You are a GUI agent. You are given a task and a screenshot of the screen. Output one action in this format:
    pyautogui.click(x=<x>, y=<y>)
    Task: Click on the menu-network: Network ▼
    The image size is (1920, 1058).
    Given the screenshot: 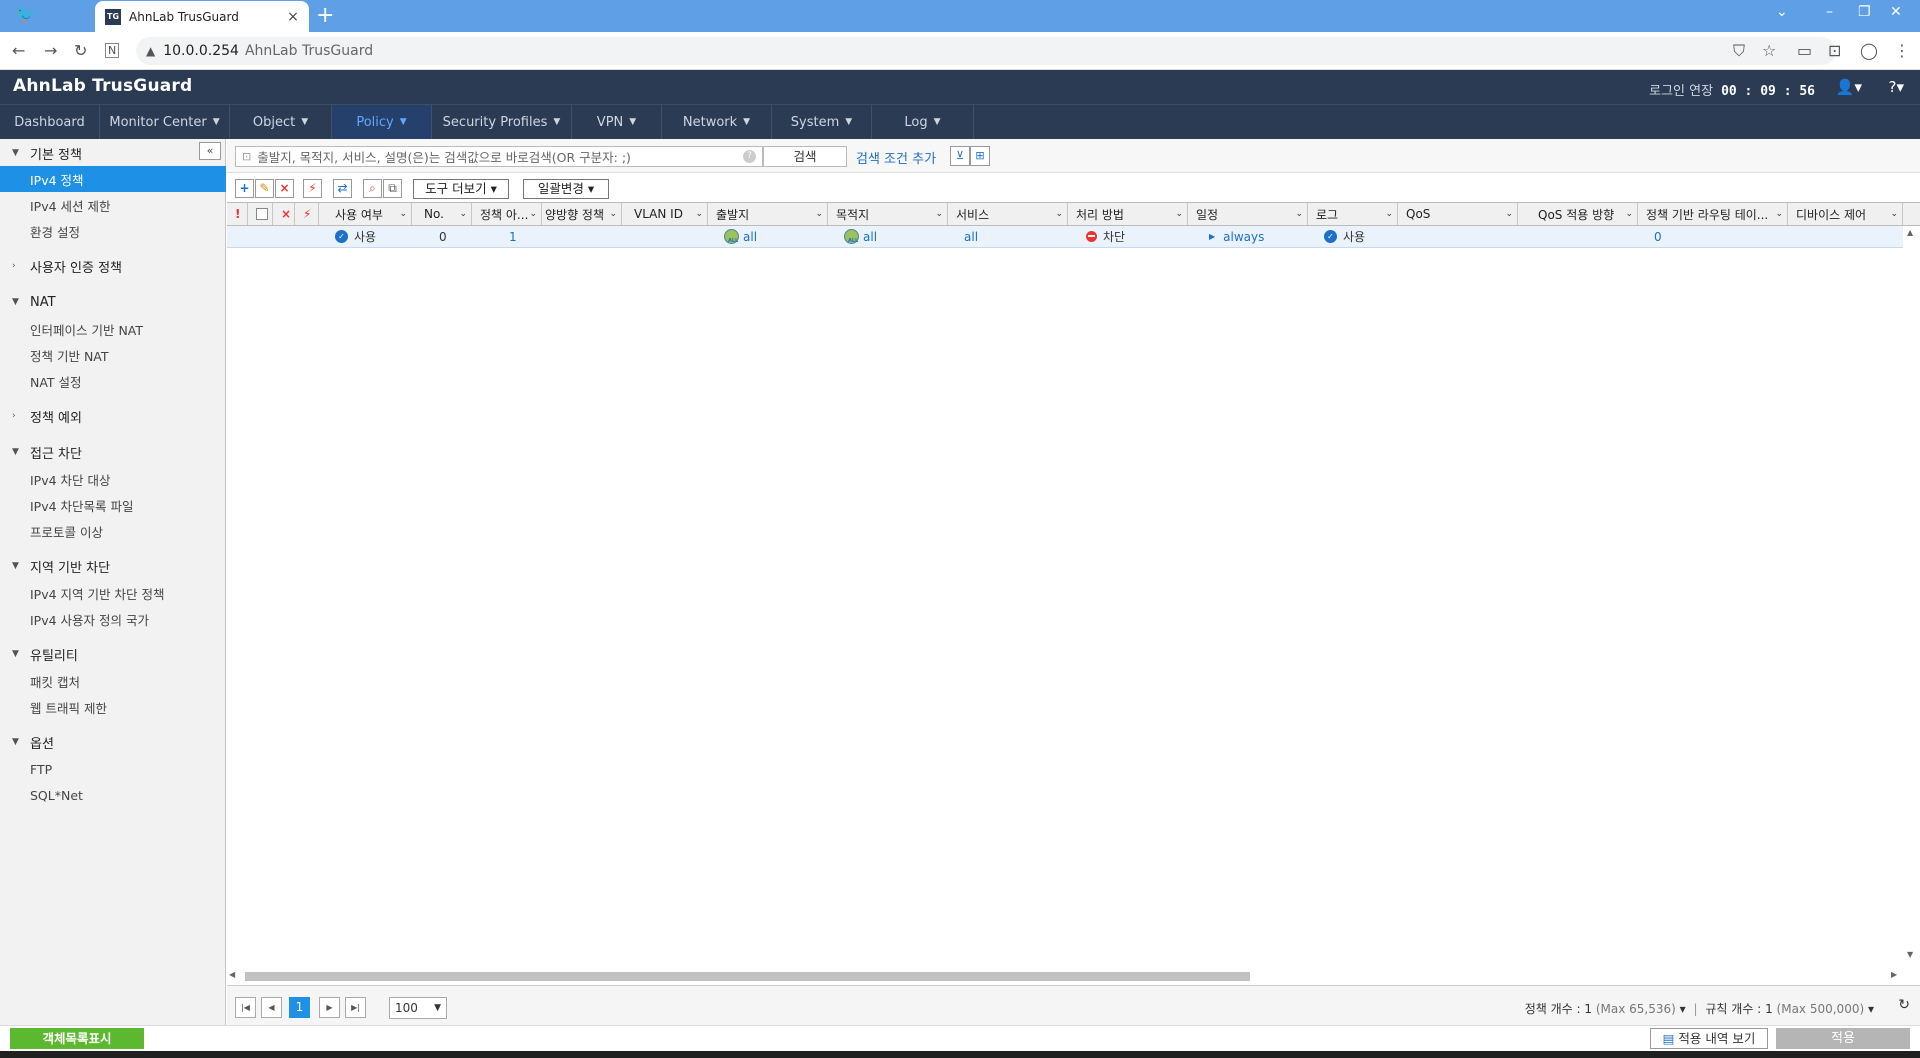 What is the action you would take?
    pyautogui.click(x=717, y=122)
    